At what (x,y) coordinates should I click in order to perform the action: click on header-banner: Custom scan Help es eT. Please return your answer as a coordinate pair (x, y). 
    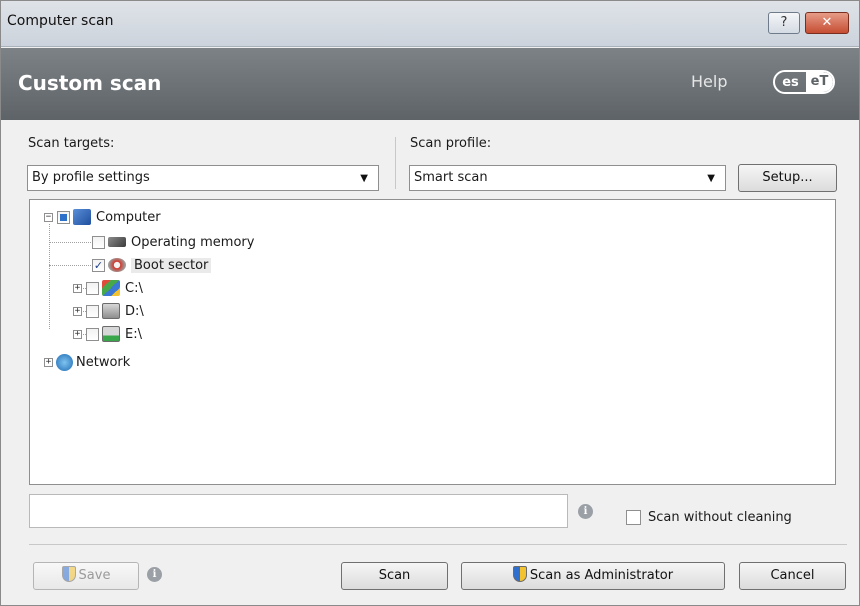
    Looking at the image, I should click on (430, 84).